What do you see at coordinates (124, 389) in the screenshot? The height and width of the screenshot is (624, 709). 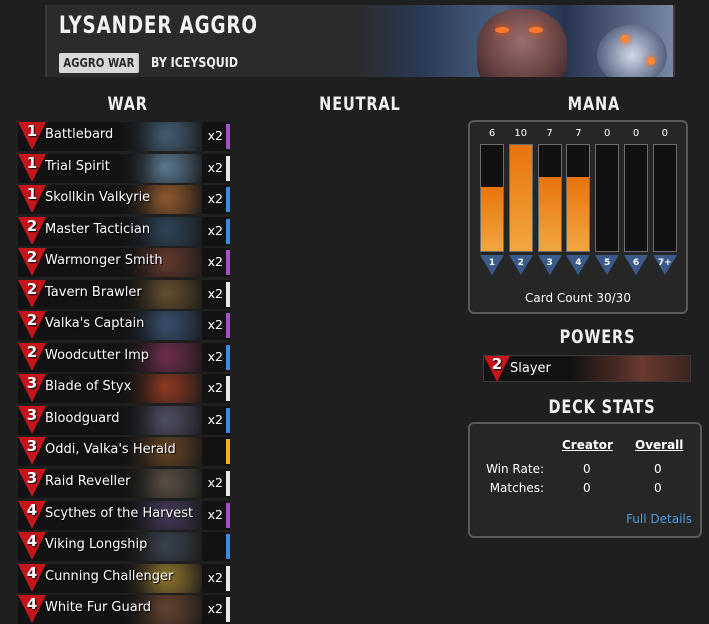 I see `card-row: 3 Blade of Styx x2` at bounding box center [124, 389].